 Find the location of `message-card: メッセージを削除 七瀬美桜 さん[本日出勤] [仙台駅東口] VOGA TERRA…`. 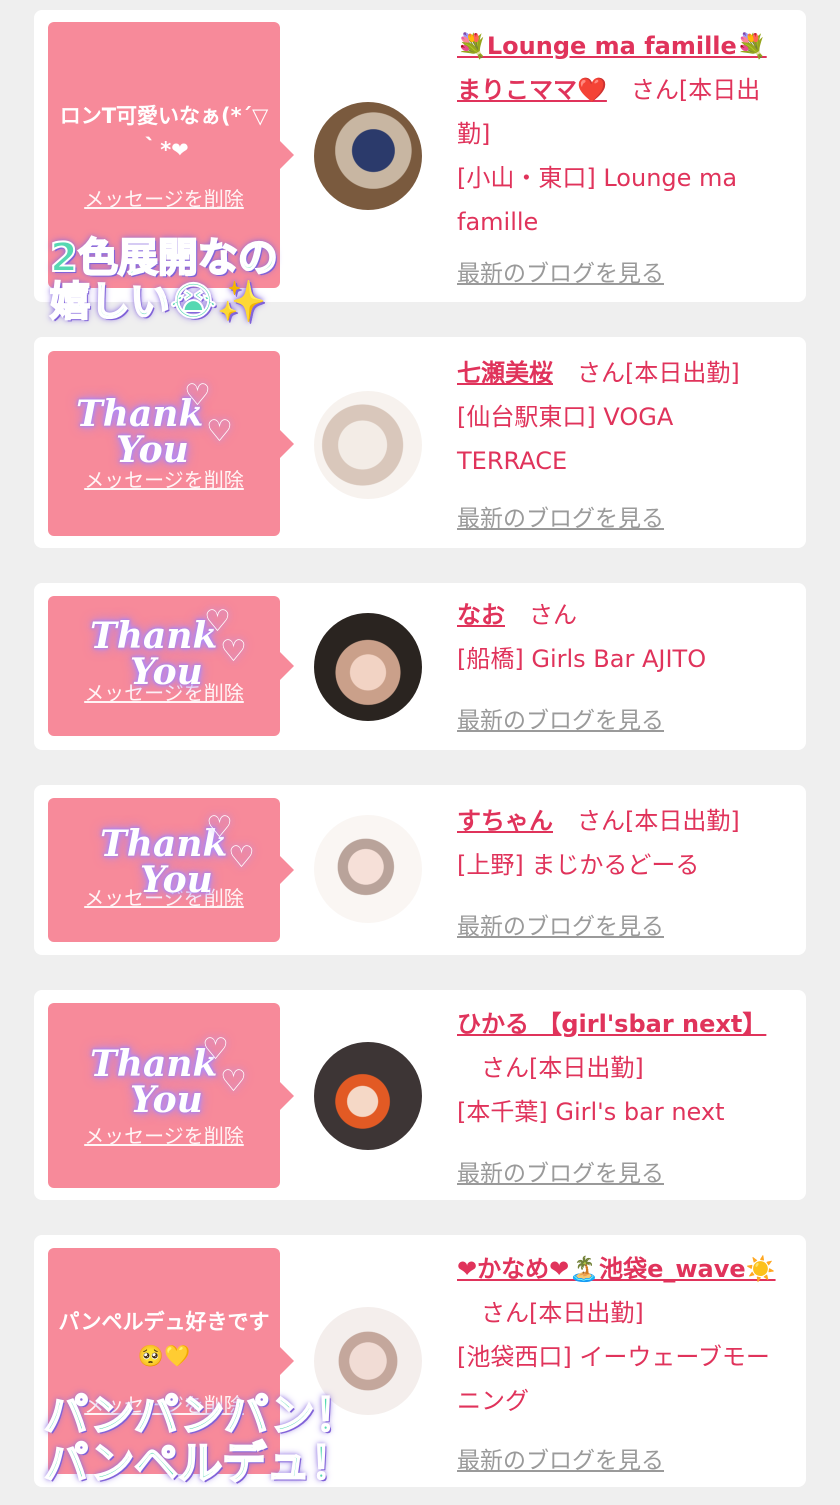

message-card: メッセージを削除 七瀬美桜 さん[本日出勤] [仙台駅東口] VOGA TERRA… is located at coordinates (420, 442).